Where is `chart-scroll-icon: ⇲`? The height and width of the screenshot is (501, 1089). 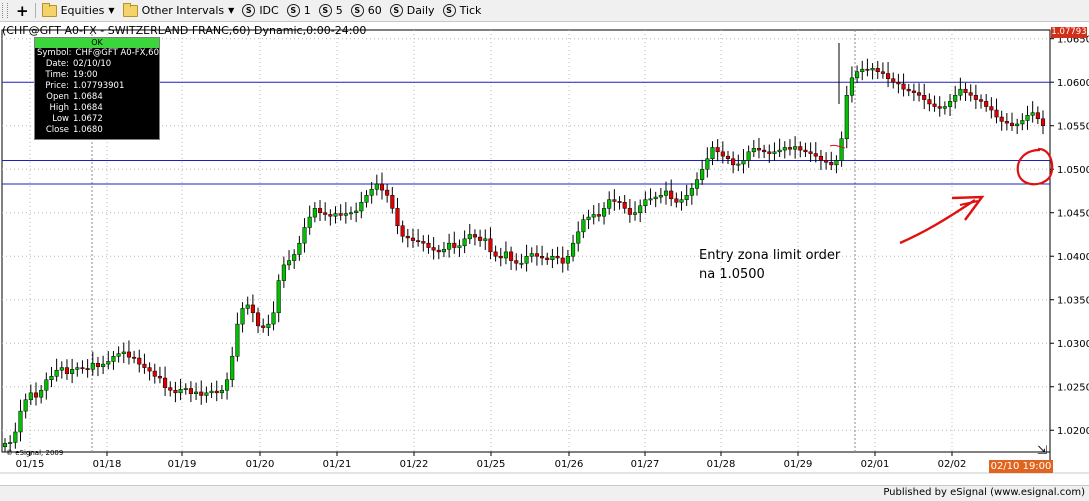 chart-scroll-icon: ⇲ is located at coordinates (1042, 450).